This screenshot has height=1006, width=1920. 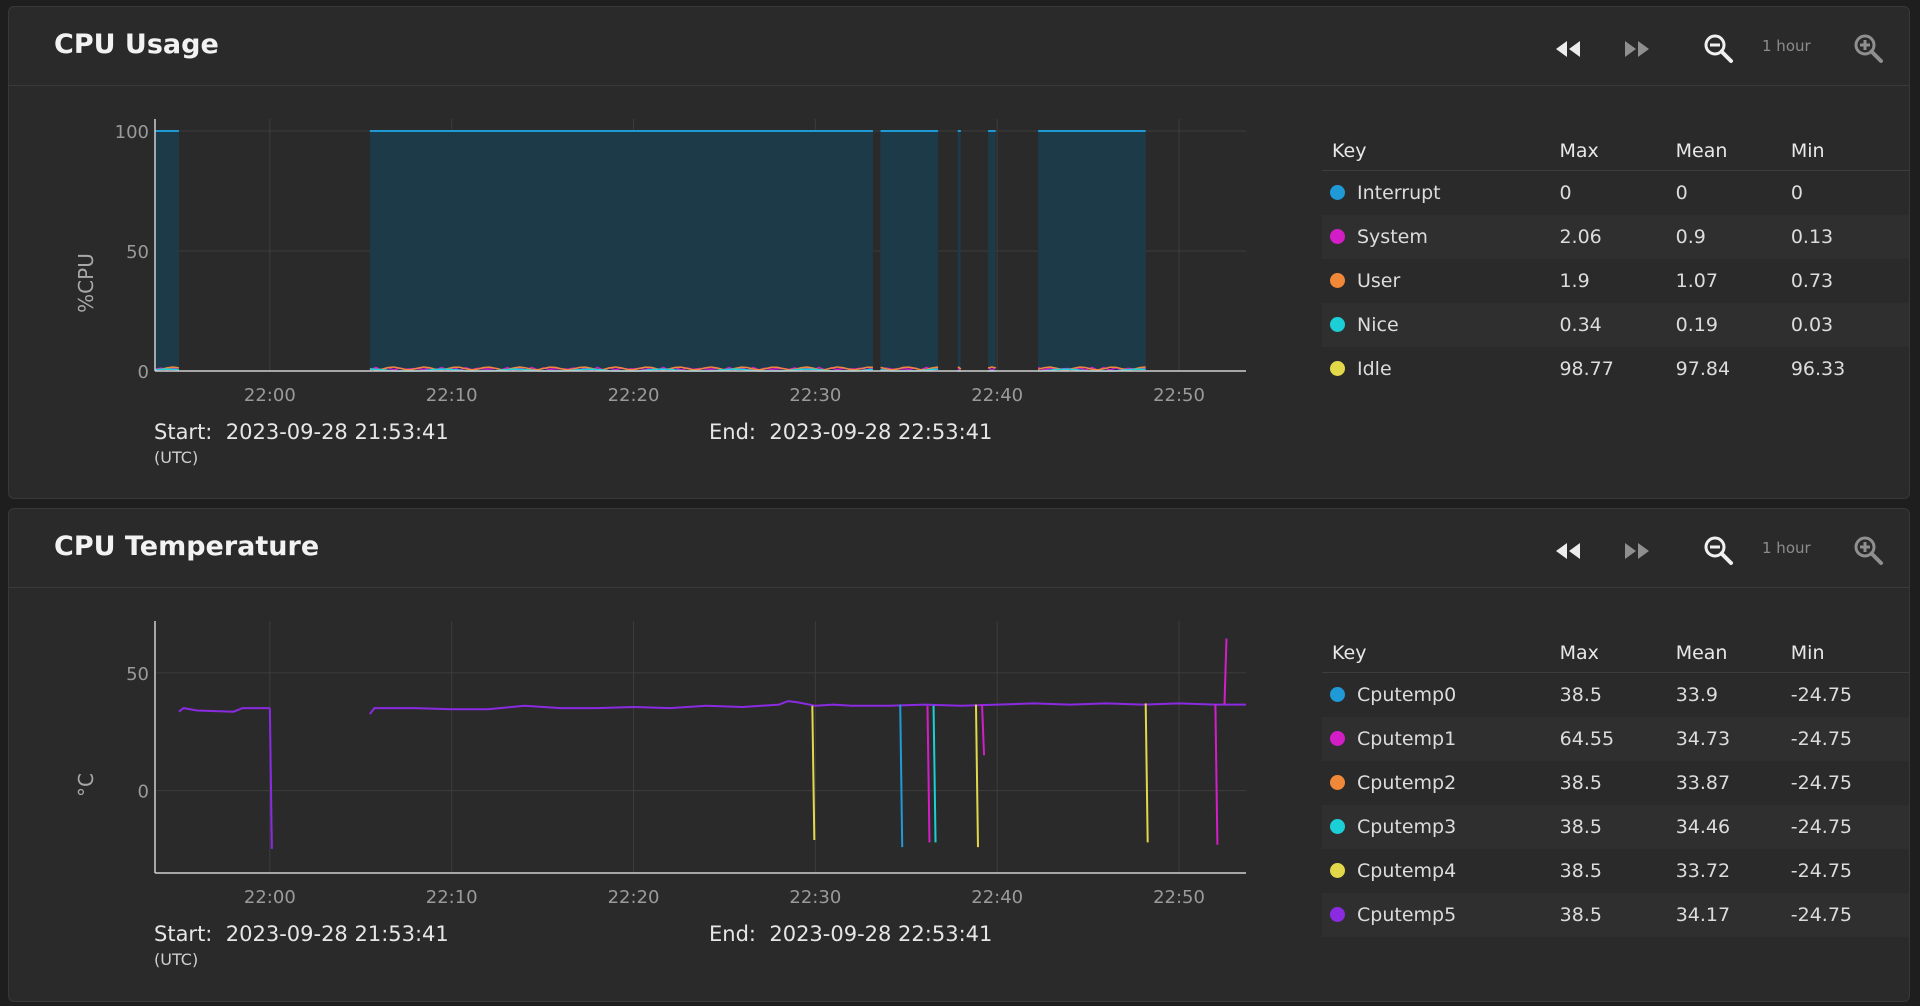 I want to click on series-mean: 33.9, so click(x=1696, y=695).